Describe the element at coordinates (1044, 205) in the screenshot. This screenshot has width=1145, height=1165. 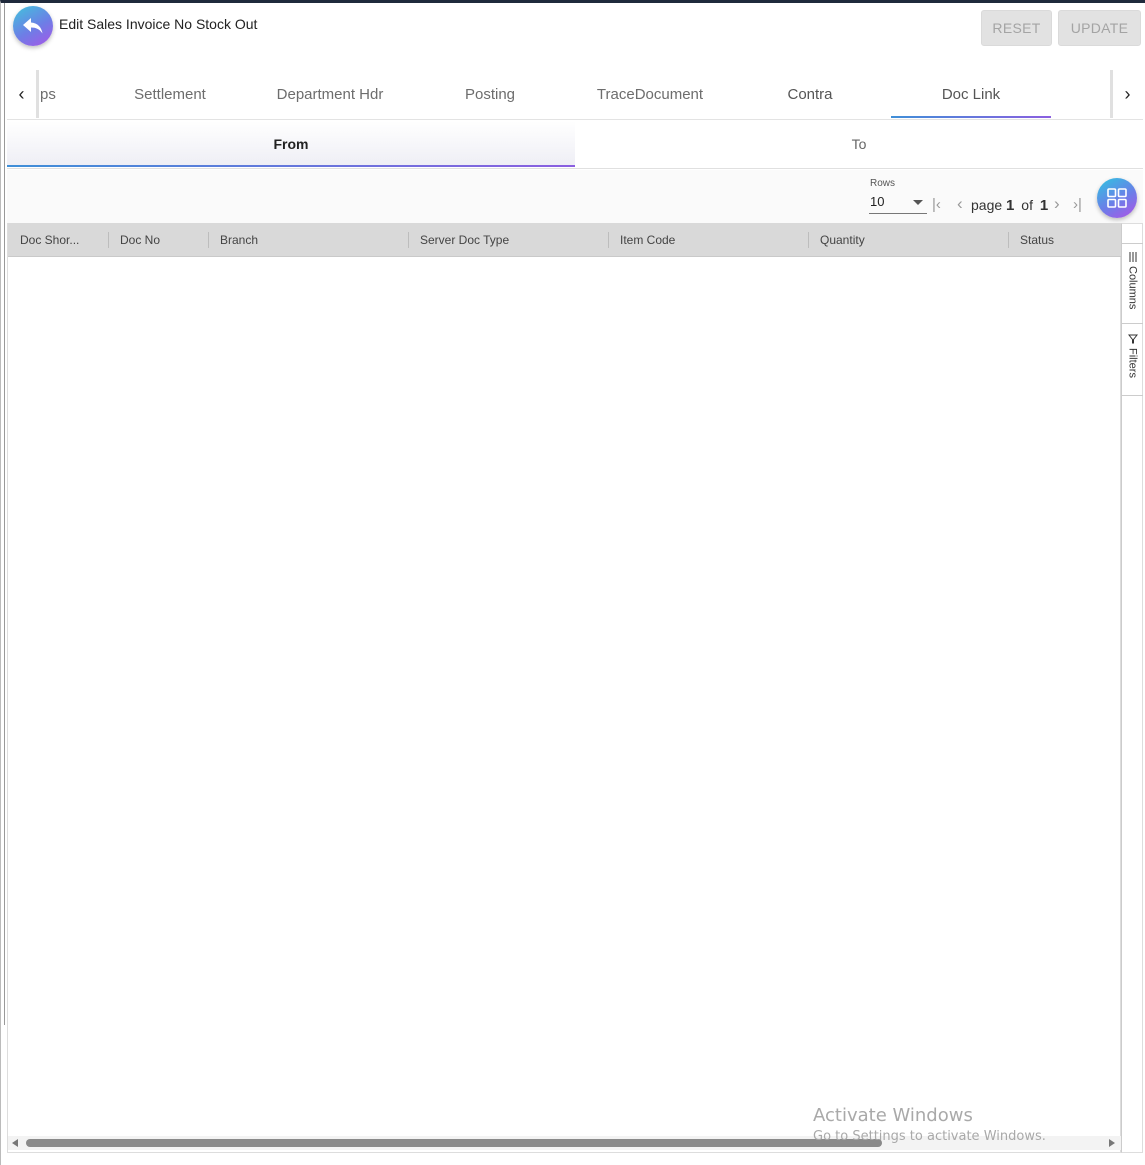
I see `total-pages: 1` at that location.